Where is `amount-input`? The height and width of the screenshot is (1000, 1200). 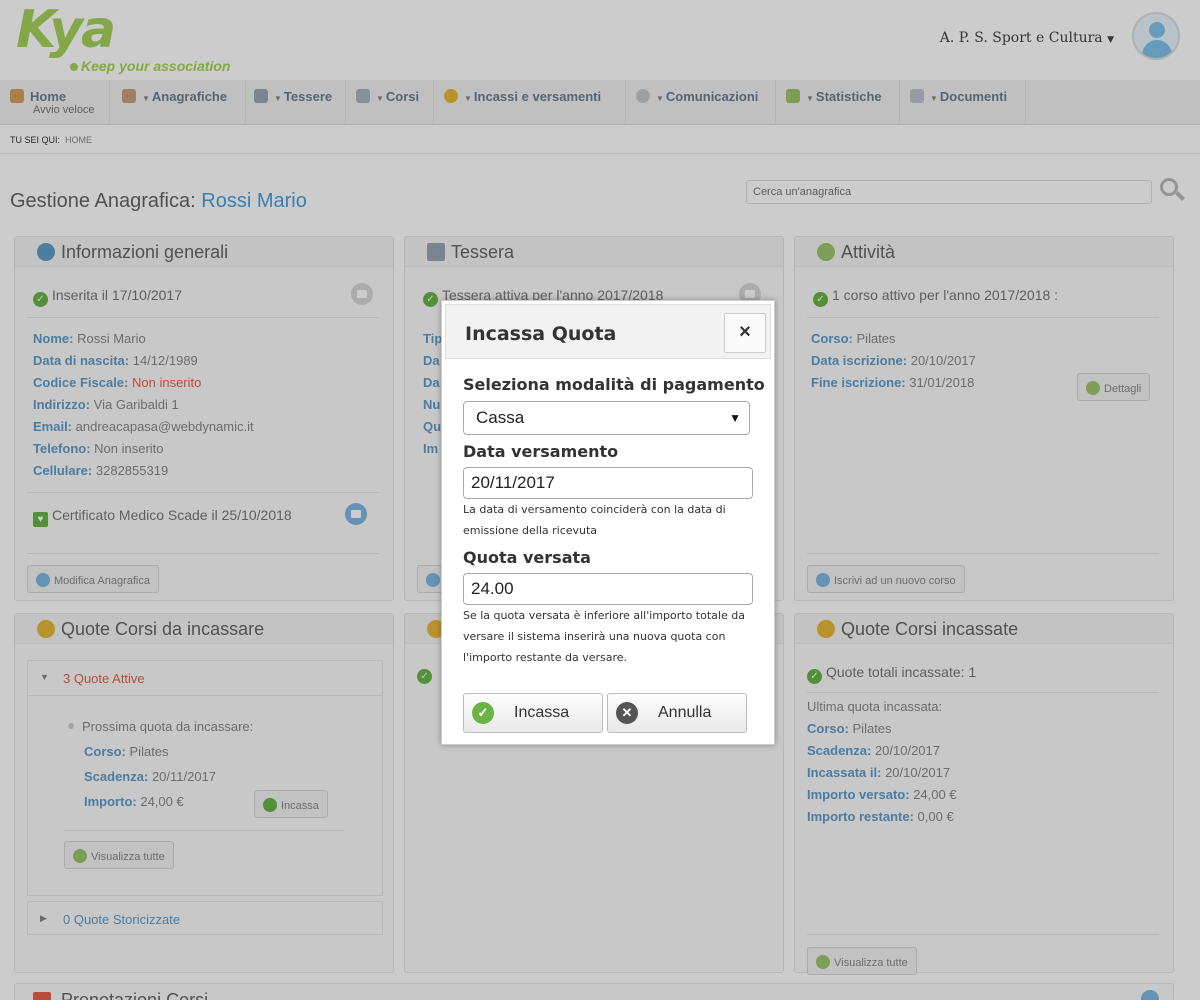
amount-input is located at coordinates (608, 589).